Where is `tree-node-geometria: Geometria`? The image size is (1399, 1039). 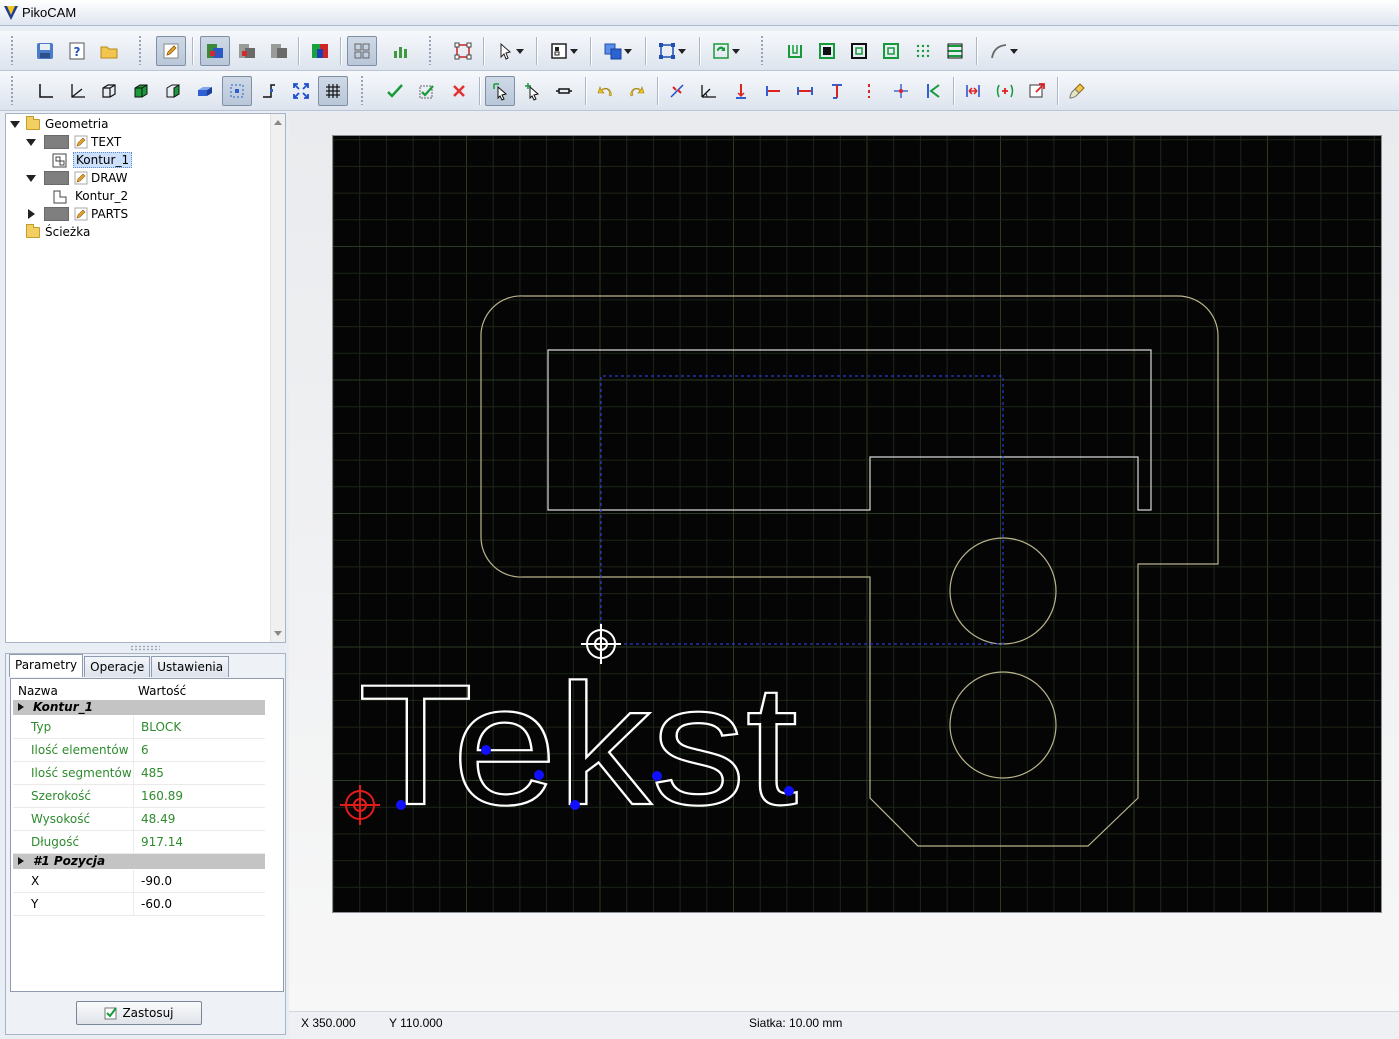 tree-node-geometria: Geometria is located at coordinates (59, 124).